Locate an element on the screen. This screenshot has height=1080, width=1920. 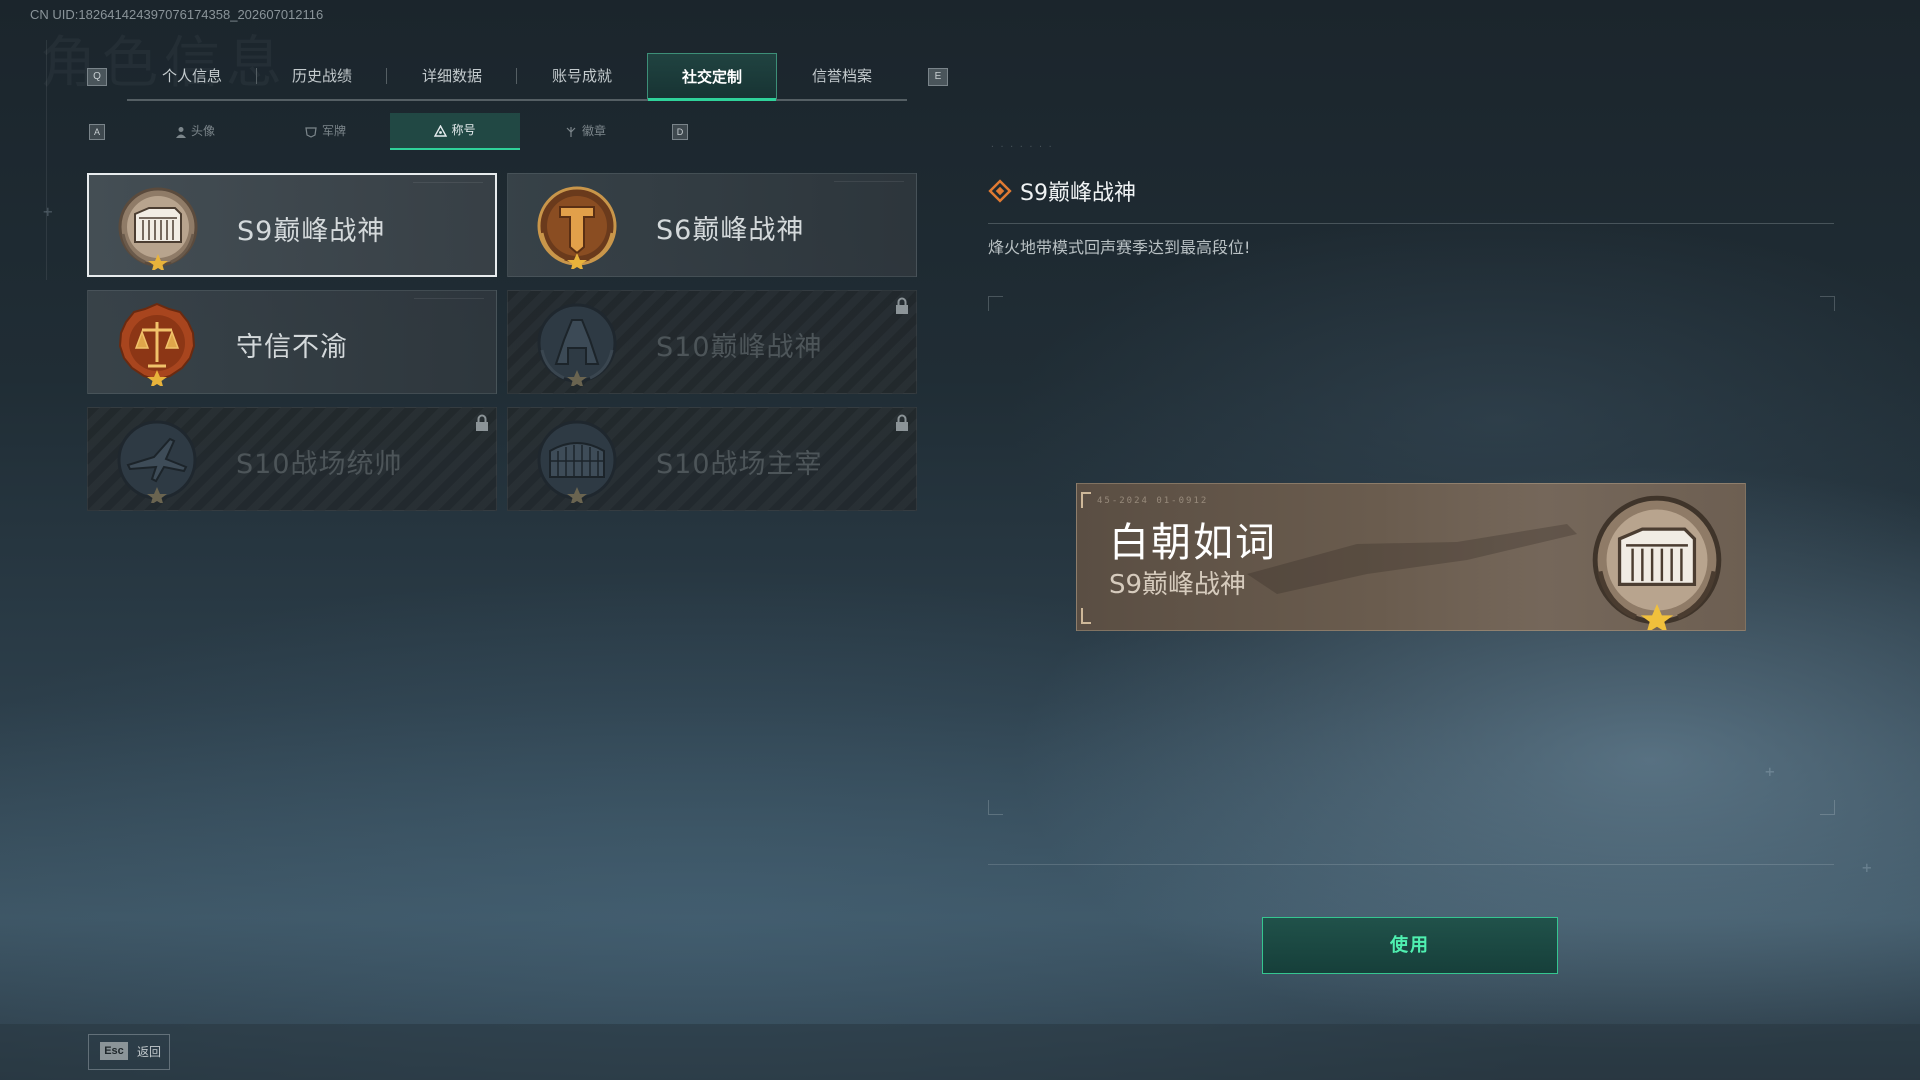
subtab-avatar: 头像 is located at coordinates (195, 131).